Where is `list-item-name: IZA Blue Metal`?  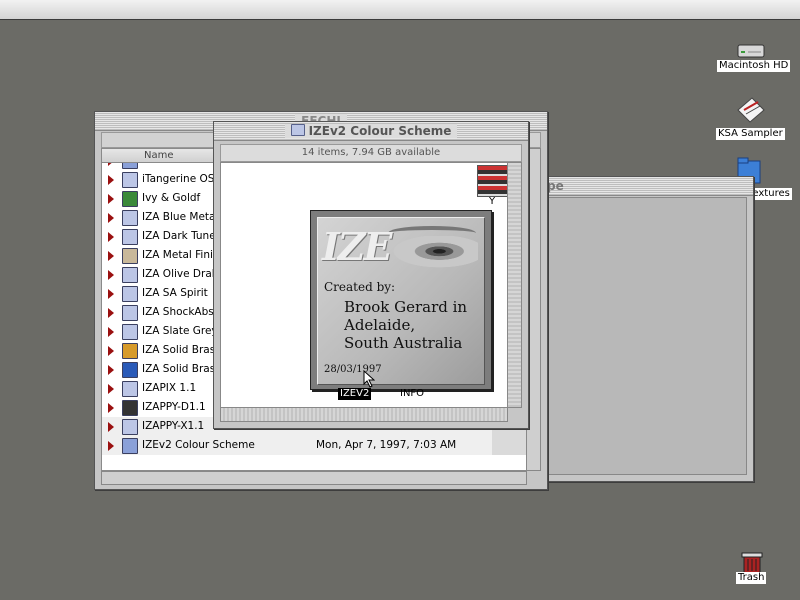
list-item-name: IZA Blue Metal is located at coordinates (180, 217).